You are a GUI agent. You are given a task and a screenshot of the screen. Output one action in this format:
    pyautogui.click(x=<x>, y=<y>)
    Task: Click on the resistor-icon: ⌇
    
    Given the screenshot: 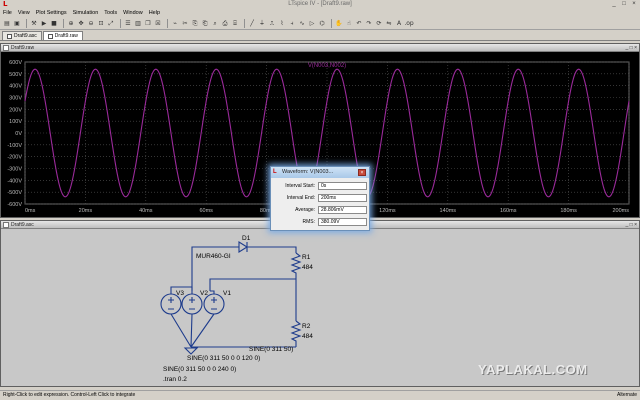 What is the action you would take?
    pyautogui.click(x=282, y=24)
    